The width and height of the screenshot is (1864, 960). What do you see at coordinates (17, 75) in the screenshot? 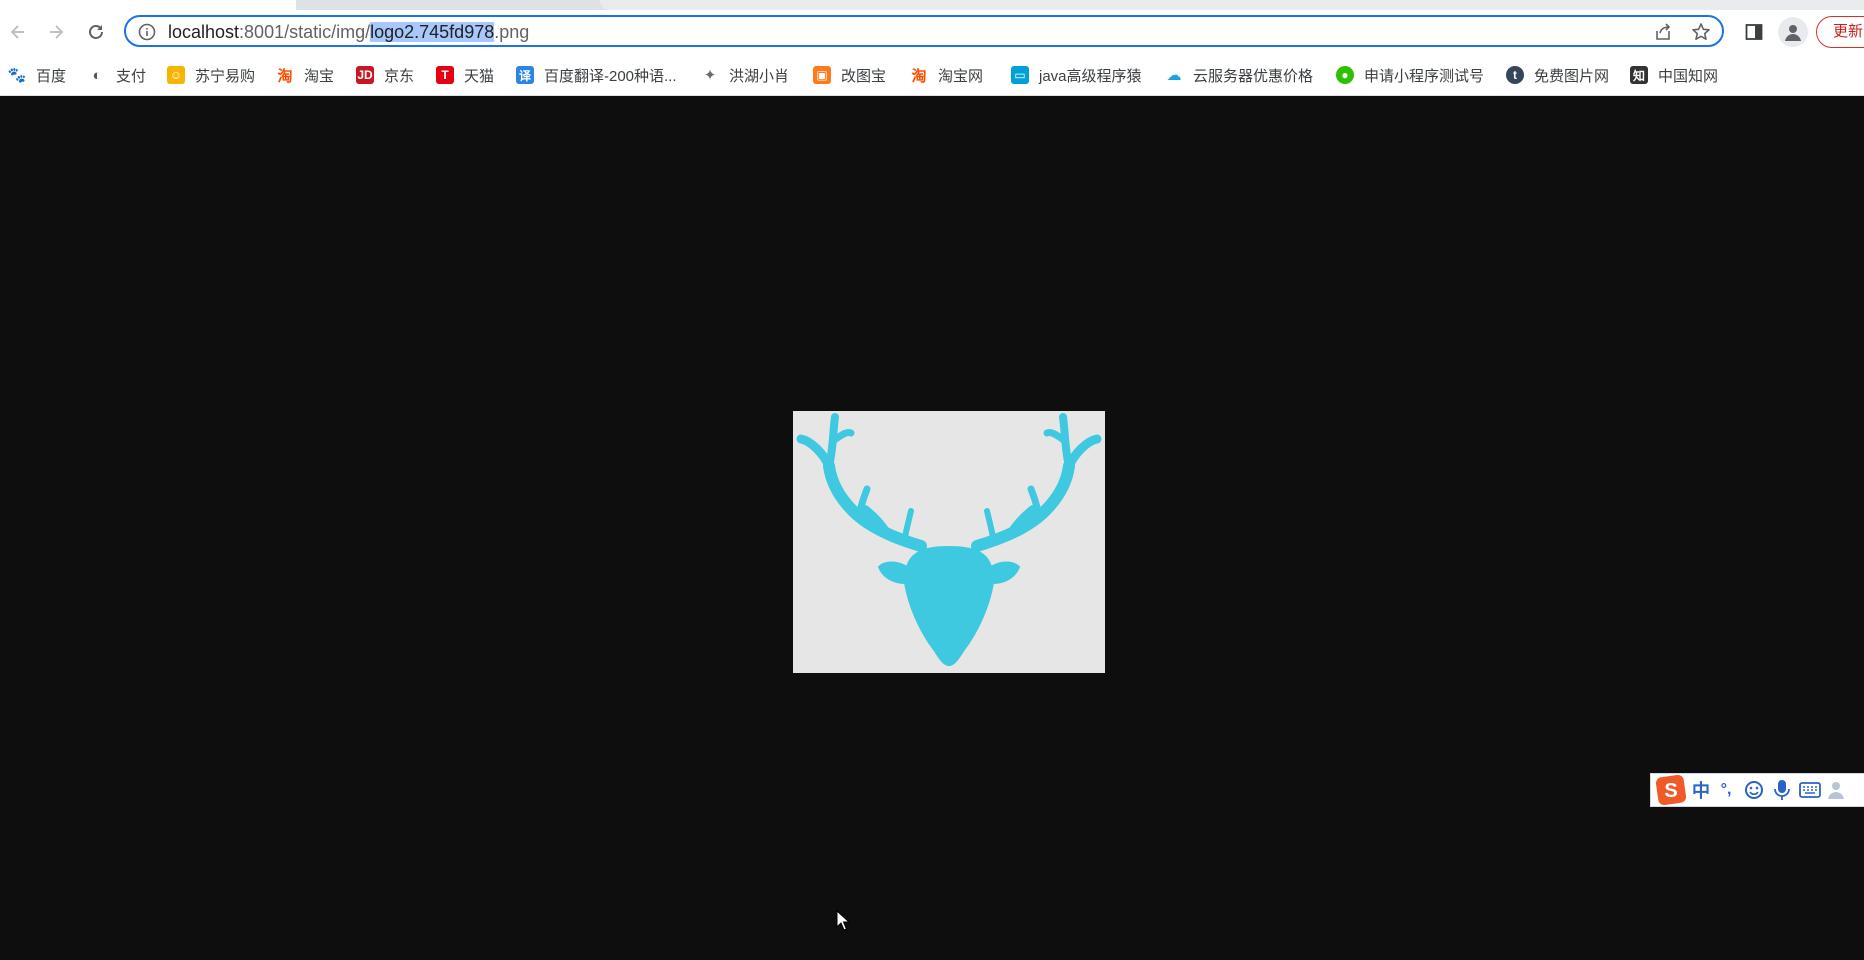
I see `baidu-paw-icon: 🐾` at bounding box center [17, 75].